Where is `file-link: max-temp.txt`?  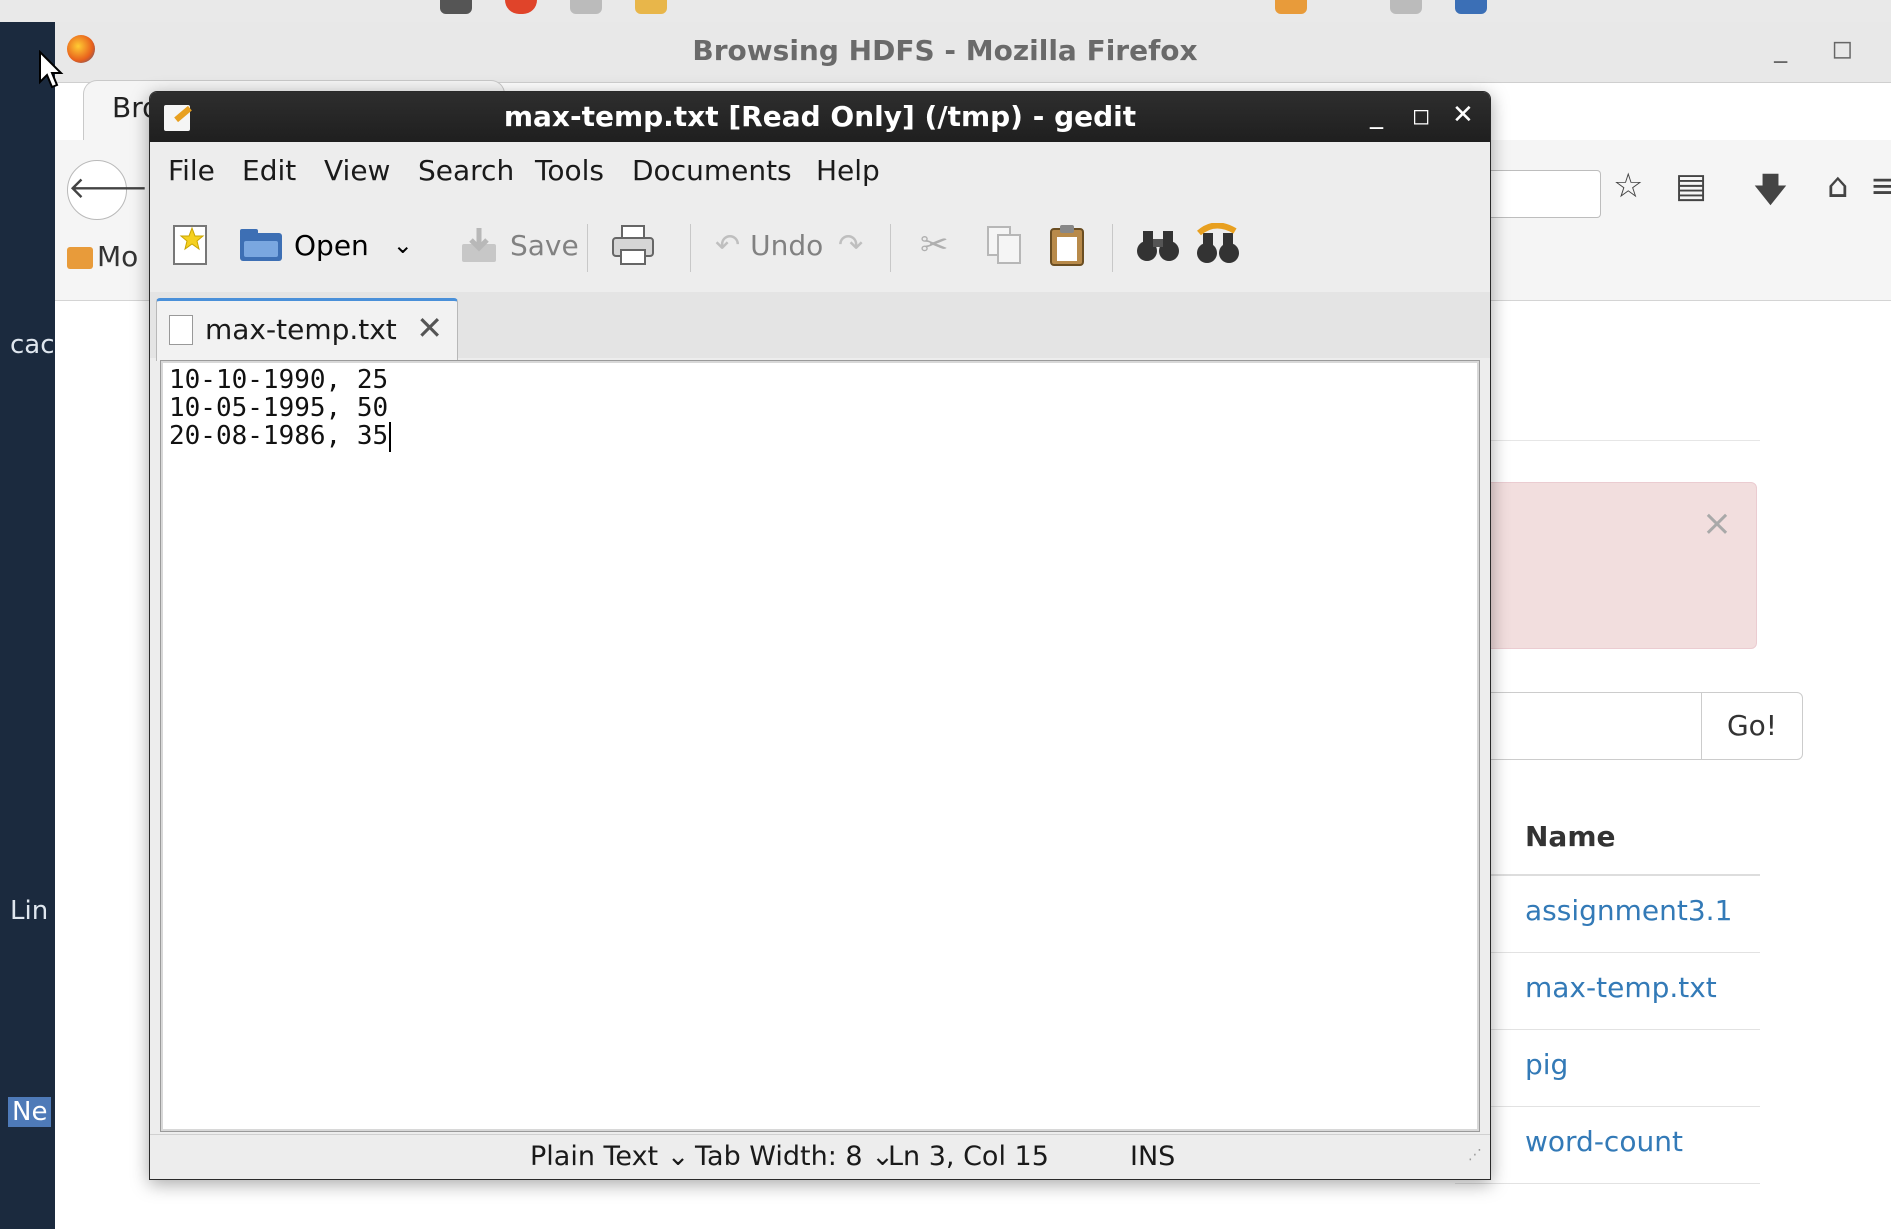
file-link: max-temp.txt is located at coordinates (1621, 987).